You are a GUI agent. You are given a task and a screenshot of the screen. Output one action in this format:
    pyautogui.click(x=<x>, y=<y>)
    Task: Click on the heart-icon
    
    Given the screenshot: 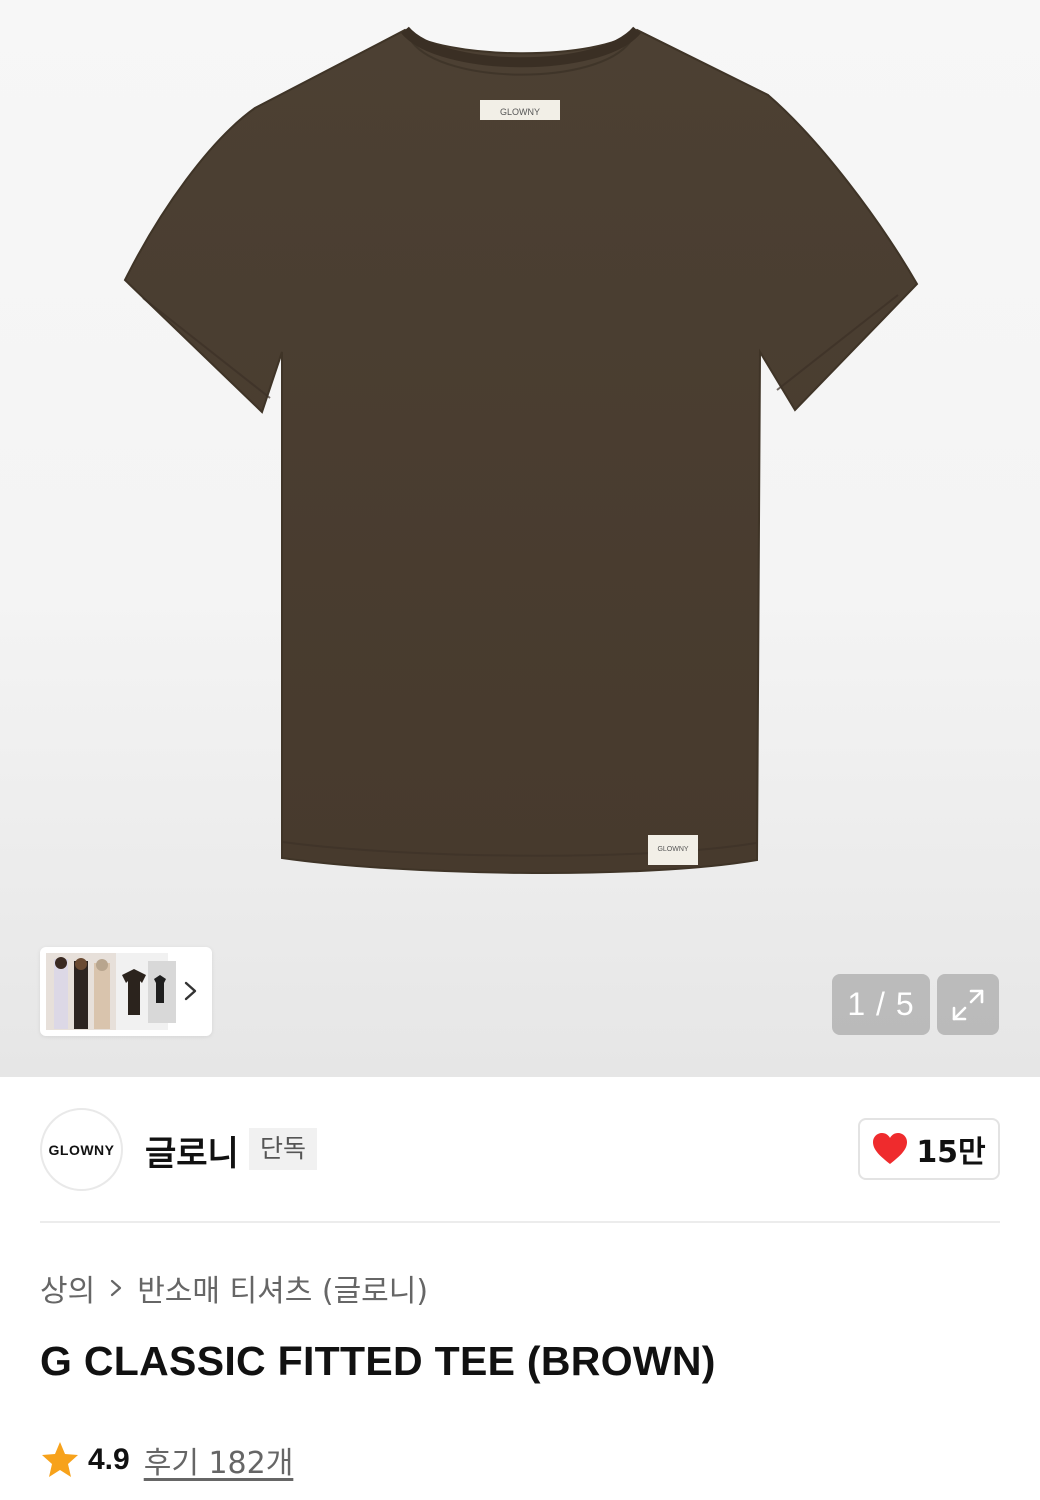 What is the action you would take?
    pyautogui.click(x=890, y=1148)
    